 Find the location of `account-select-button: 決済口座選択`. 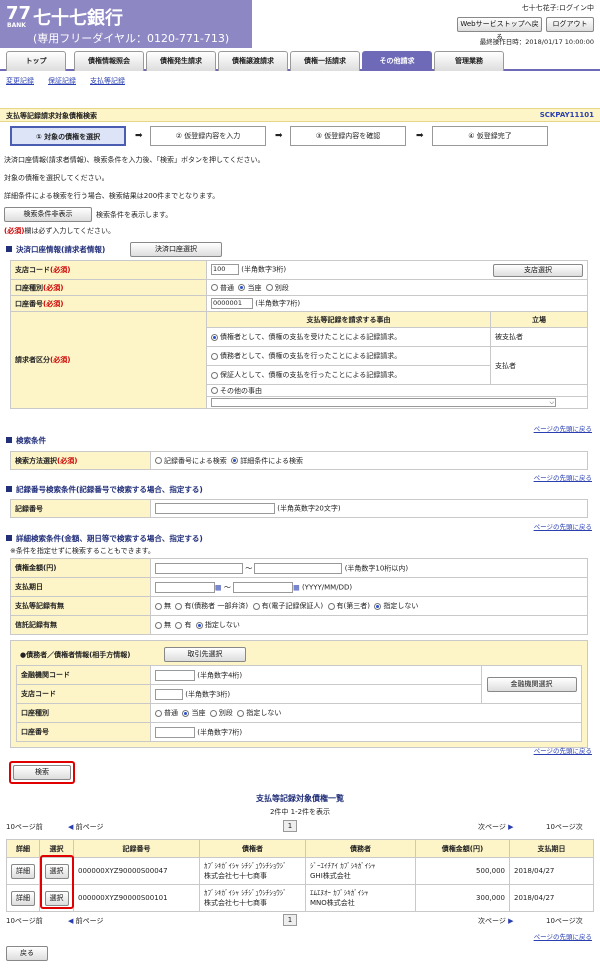

account-select-button: 決済口座選択 is located at coordinates (176, 249).